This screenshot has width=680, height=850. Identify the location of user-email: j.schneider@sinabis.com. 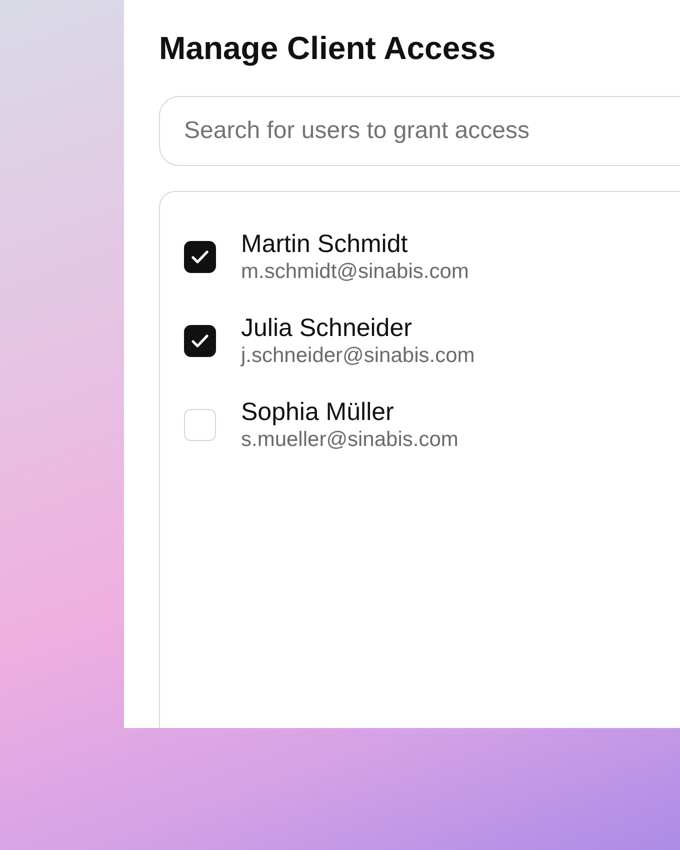
(358, 356).